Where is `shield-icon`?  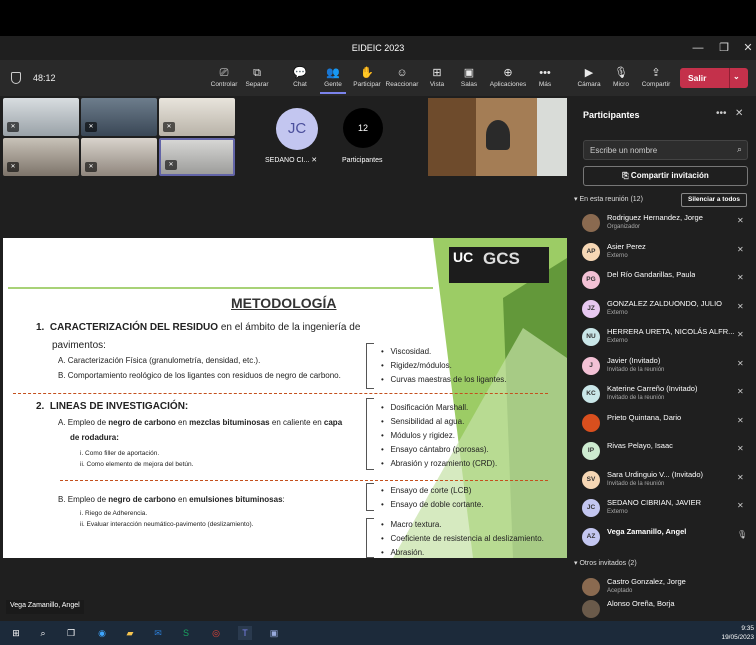 shield-icon is located at coordinates (16, 78).